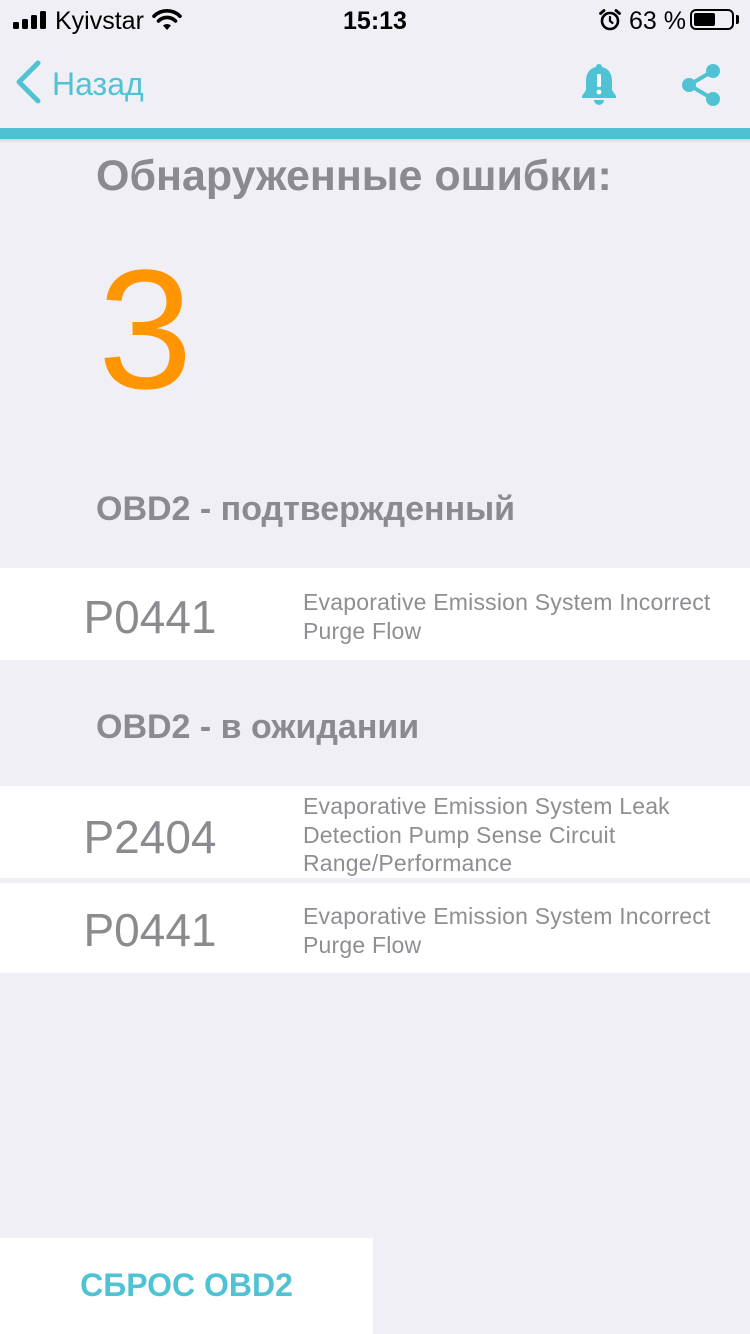  I want to click on alarm-clock-icon, so click(610, 22).